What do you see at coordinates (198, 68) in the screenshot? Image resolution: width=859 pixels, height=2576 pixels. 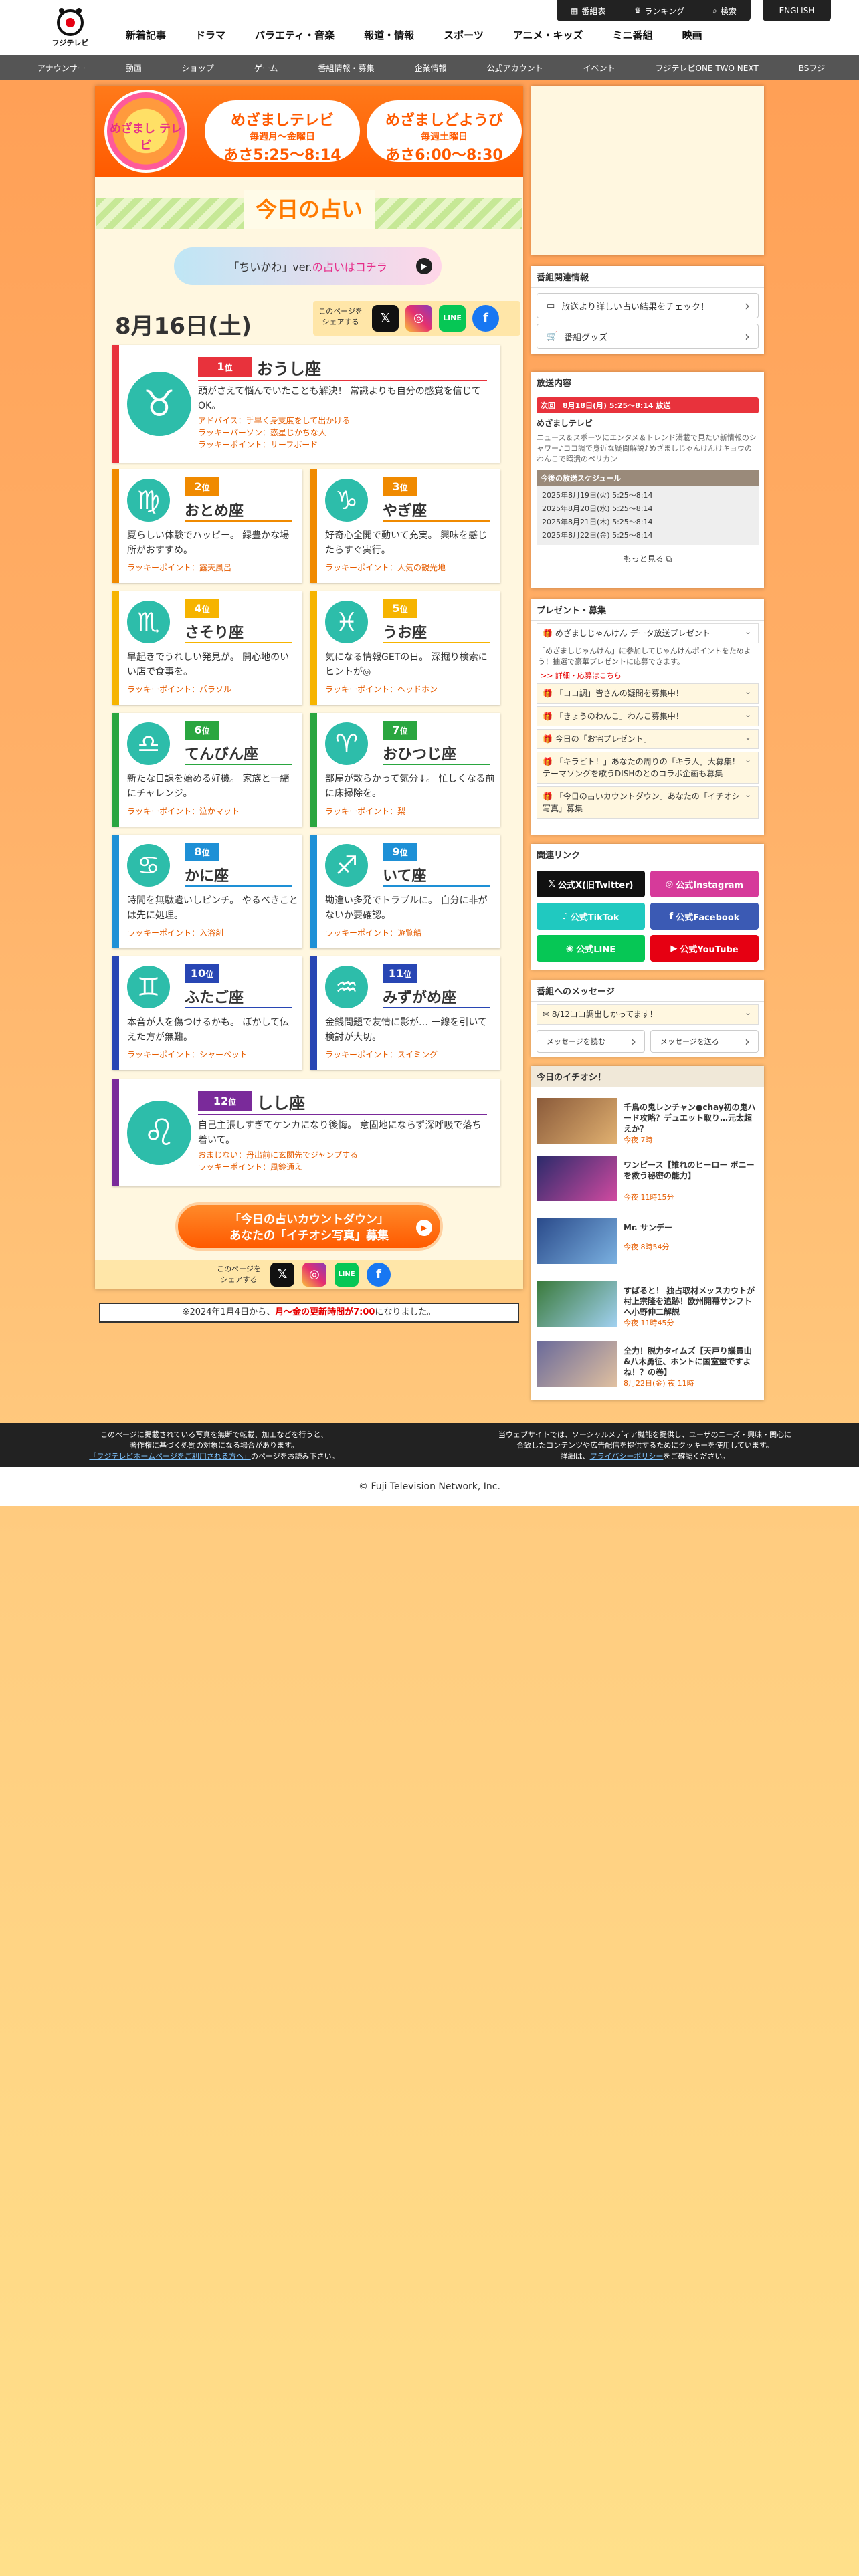 I see `subnav-item: ショップ` at bounding box center [198, 68].